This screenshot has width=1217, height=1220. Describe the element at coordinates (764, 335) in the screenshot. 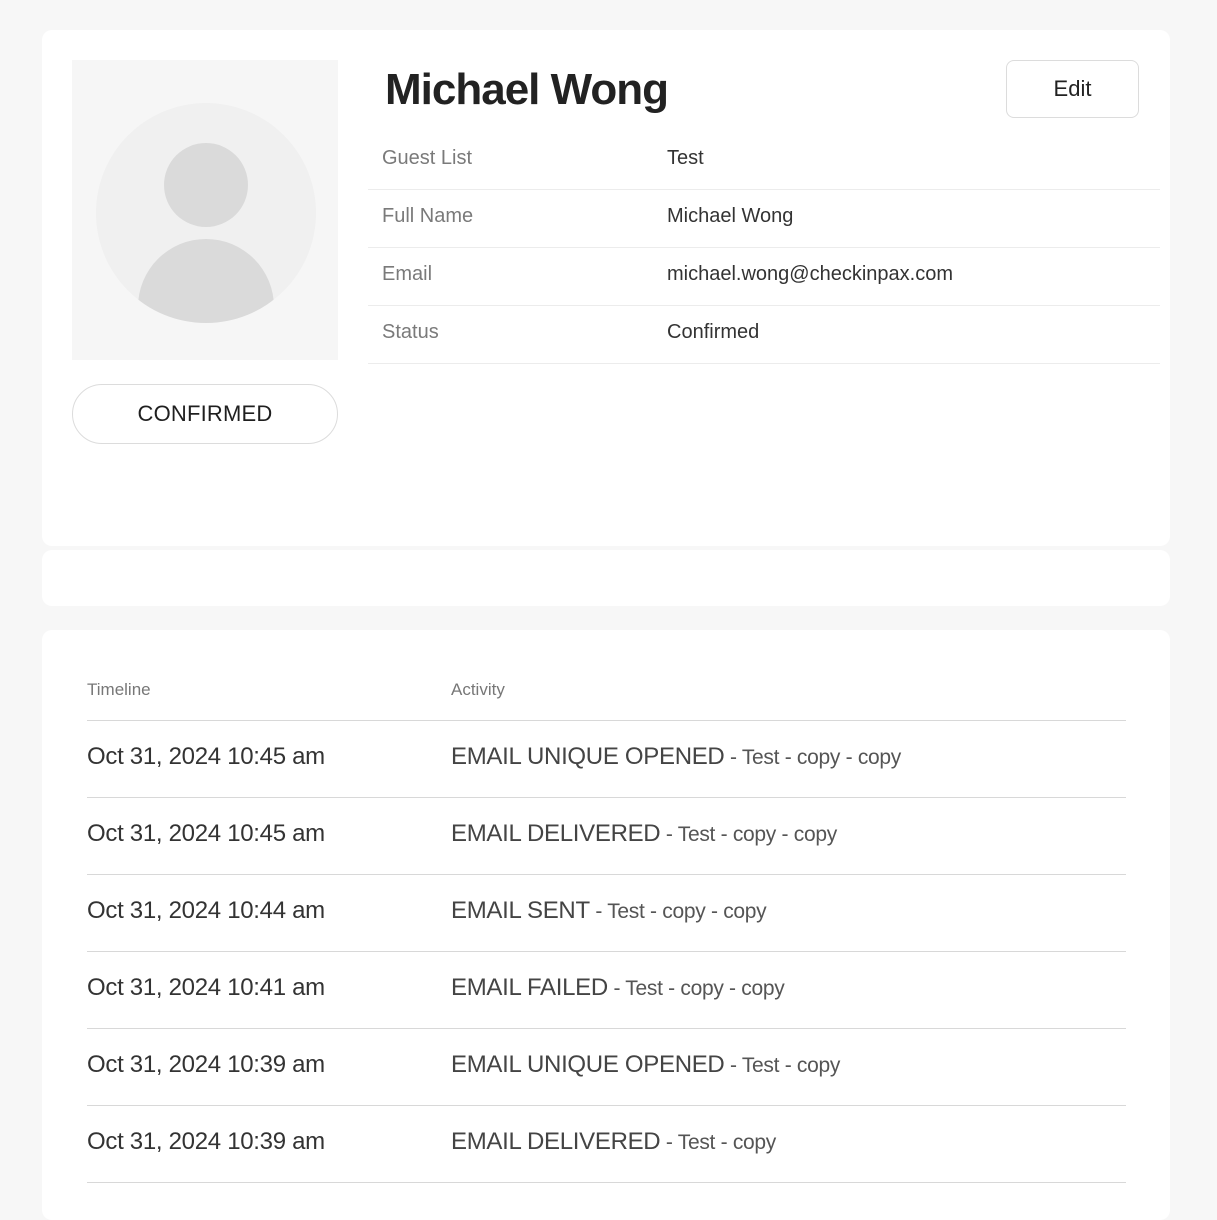

I see `detail-row-status: Status Confirmed` at that location.